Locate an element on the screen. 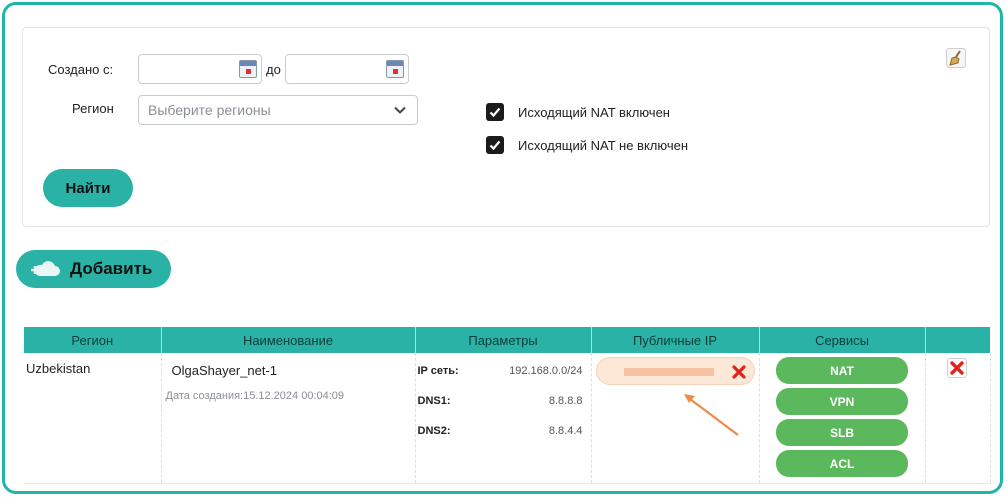  nat-enabled-filter: Исходящий NAT включен is located at coordinates (578, 112).